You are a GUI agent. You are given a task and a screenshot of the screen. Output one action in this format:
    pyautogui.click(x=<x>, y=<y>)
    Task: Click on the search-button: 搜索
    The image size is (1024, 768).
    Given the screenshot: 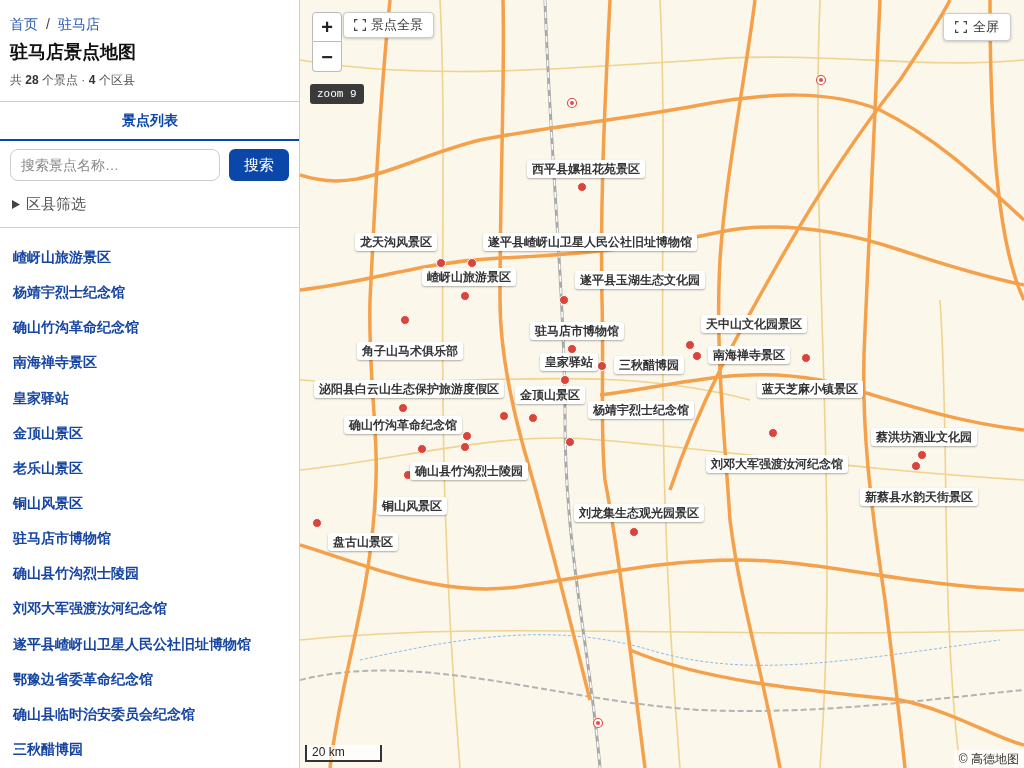 What is the action you would take?
    pyautogui.click(x=259, y=165)
    